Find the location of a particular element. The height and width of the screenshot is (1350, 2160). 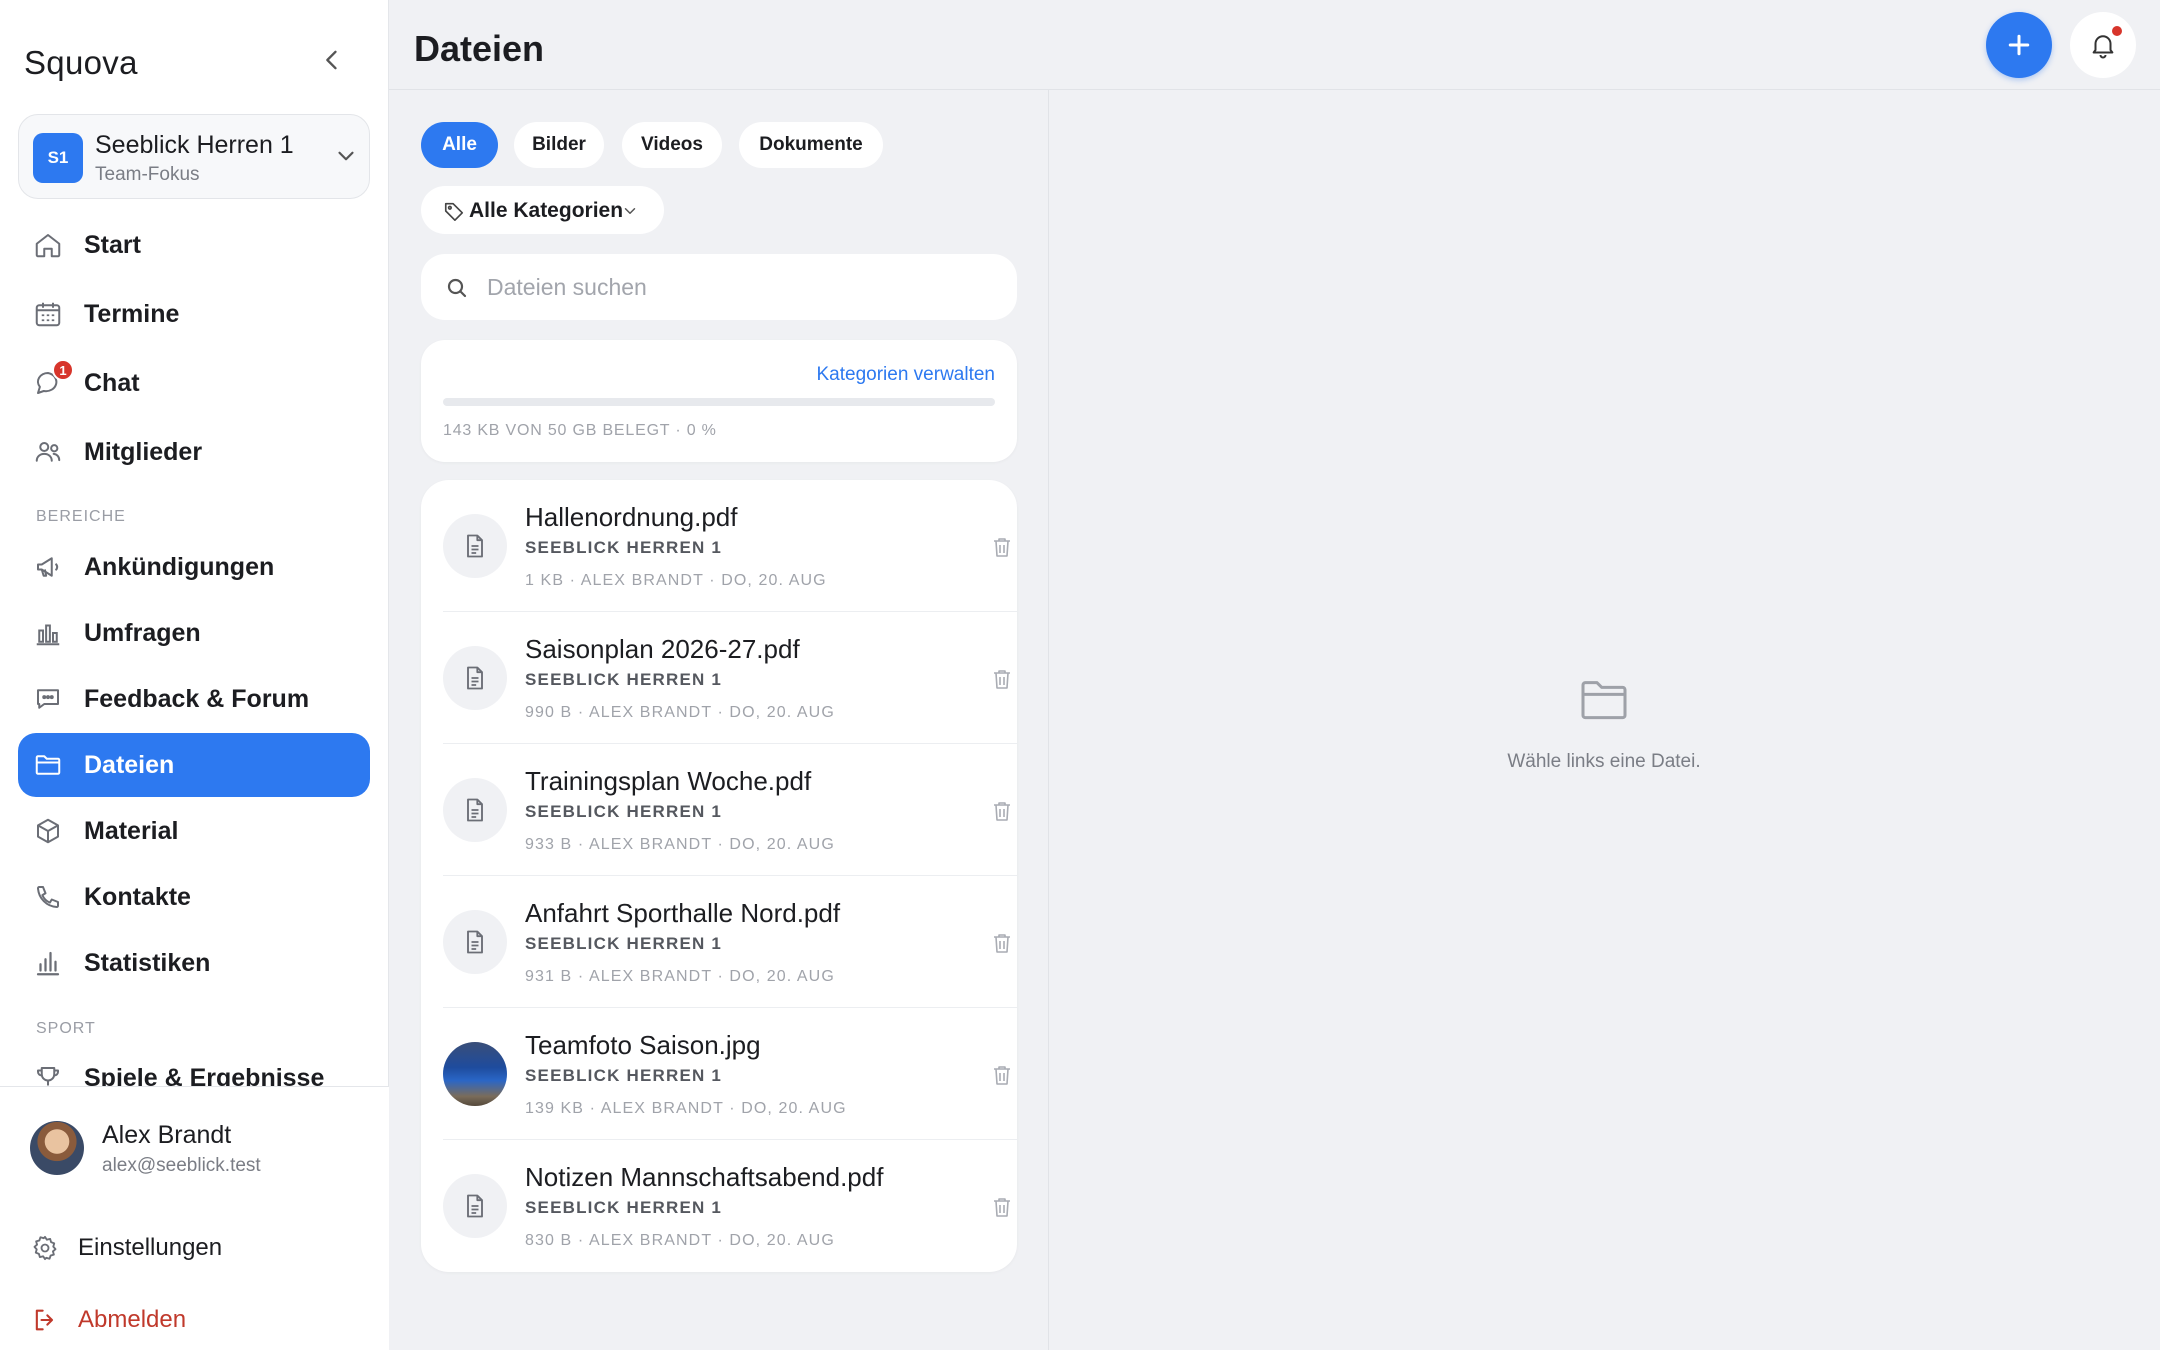

forum-icon is located at coordinates (48, 699).